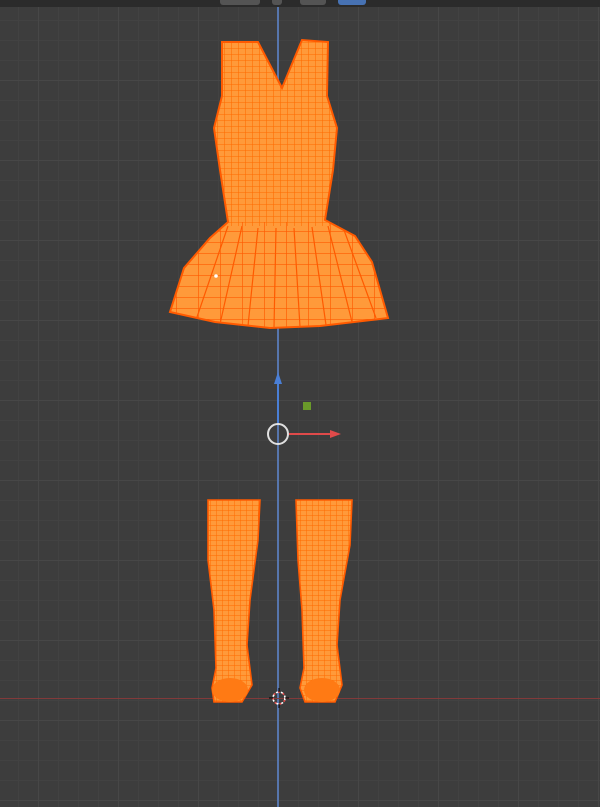  What do you see at coordinates (278, 434) in the screenshot?
I see `gizmo-center-circle-icon` at bounding box center [278, 434].